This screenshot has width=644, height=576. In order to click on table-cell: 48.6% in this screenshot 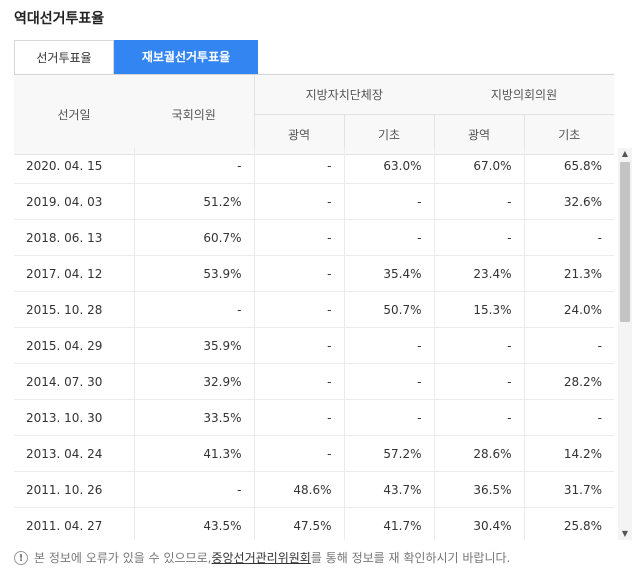, I will do `click(298, 489)`.